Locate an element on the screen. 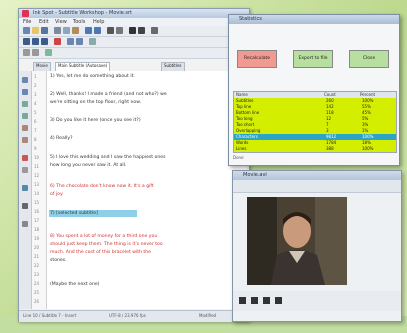 The image size is (407, 333). timing-icon is located at coordinates (70, 41).